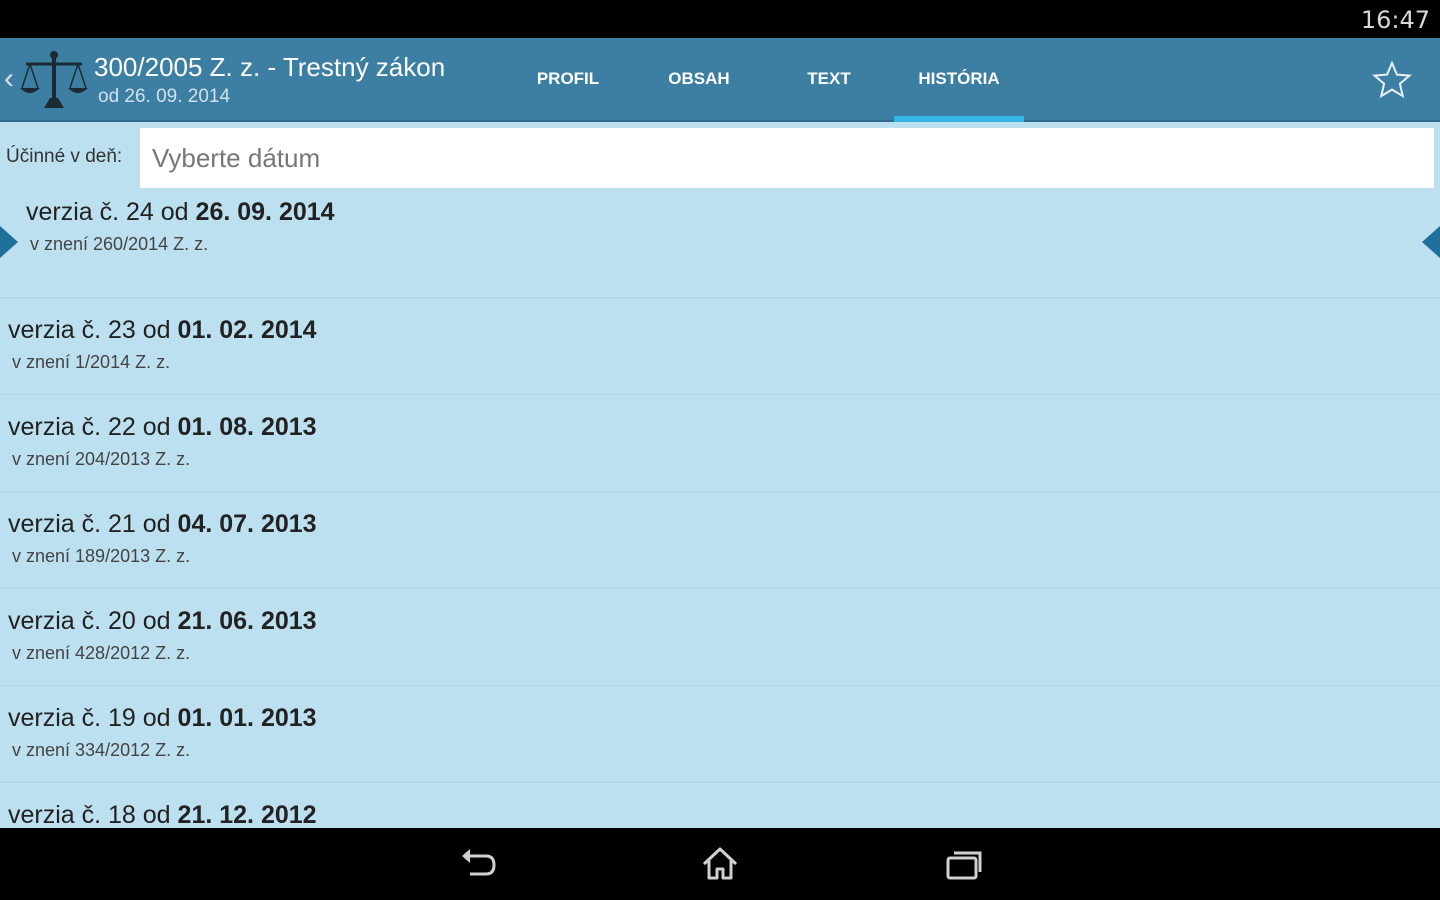 The height and width of the screenshot is (900, 1440). I want to click on version-prefix: verzia č. 18 od, so click(89, 814).